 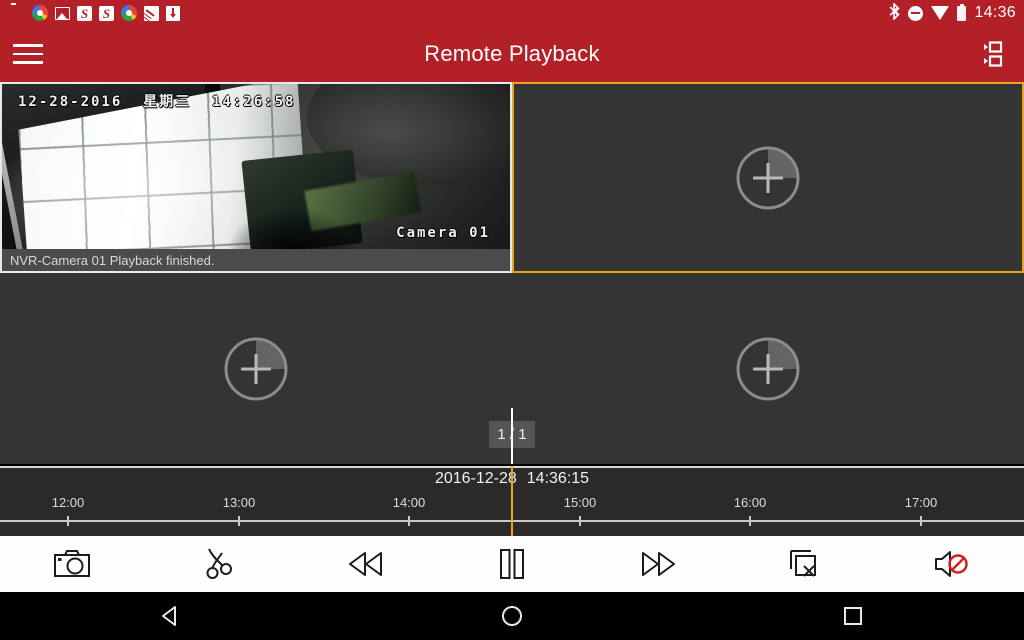 I want to click on page-title: Remote Playback, so click(x=512, y=53).